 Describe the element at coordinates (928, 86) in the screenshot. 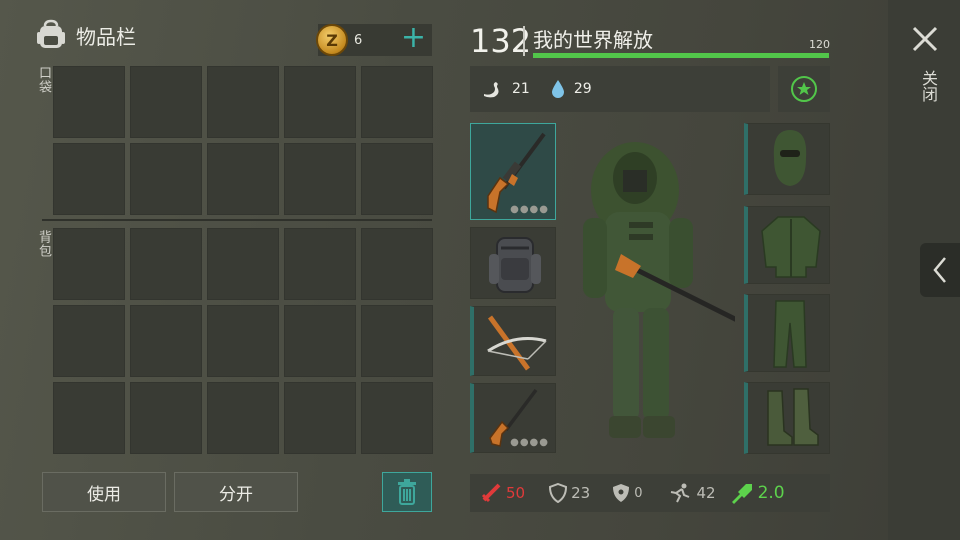

I see `close-label: 关闭` at that location.